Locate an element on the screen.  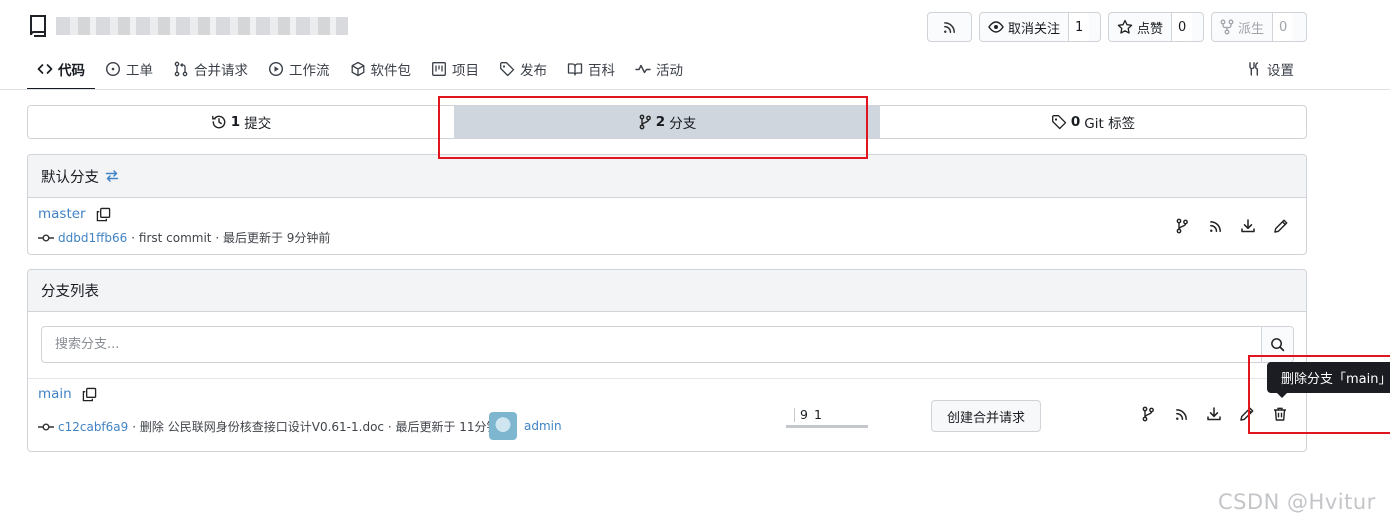
default-branch-actions is located at coordinates (1231, 226).